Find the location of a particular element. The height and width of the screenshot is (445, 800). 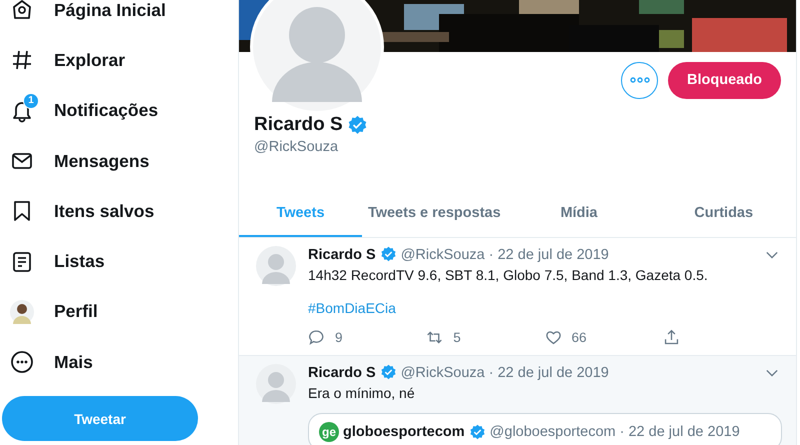

profile-tab: Tweets e respostas is located at coordinates (434, 213).